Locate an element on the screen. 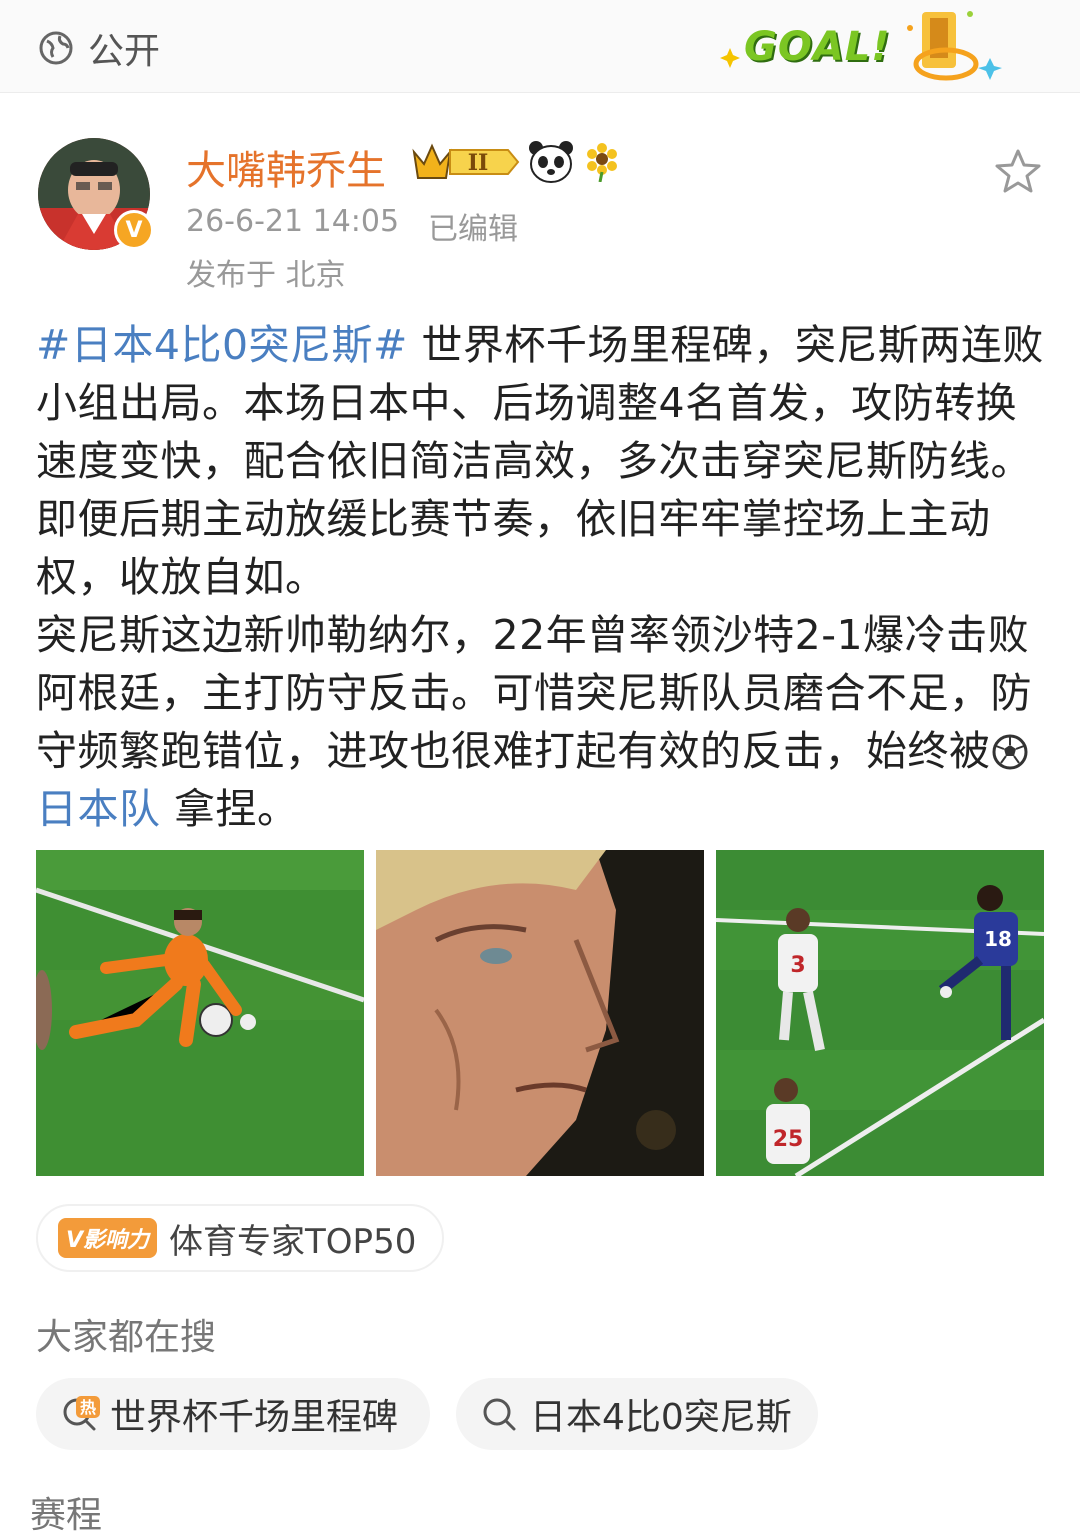 This screenshot has width=1080, height=1538. trending-search-item: 热 世界杯千场里程碑 is located at coordinates (233, 1414).